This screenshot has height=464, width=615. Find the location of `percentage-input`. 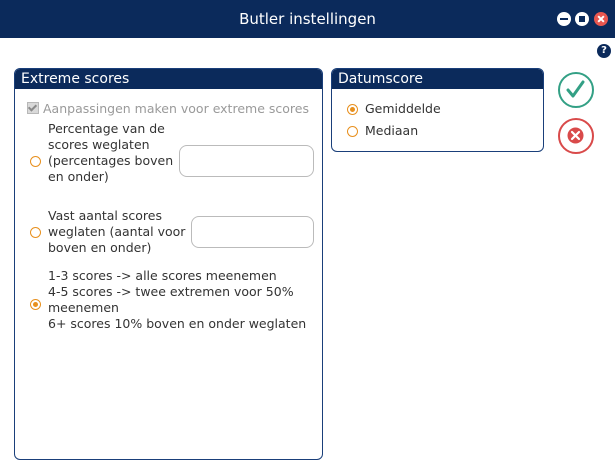

percentage-input is located at coordinates (246, 161).